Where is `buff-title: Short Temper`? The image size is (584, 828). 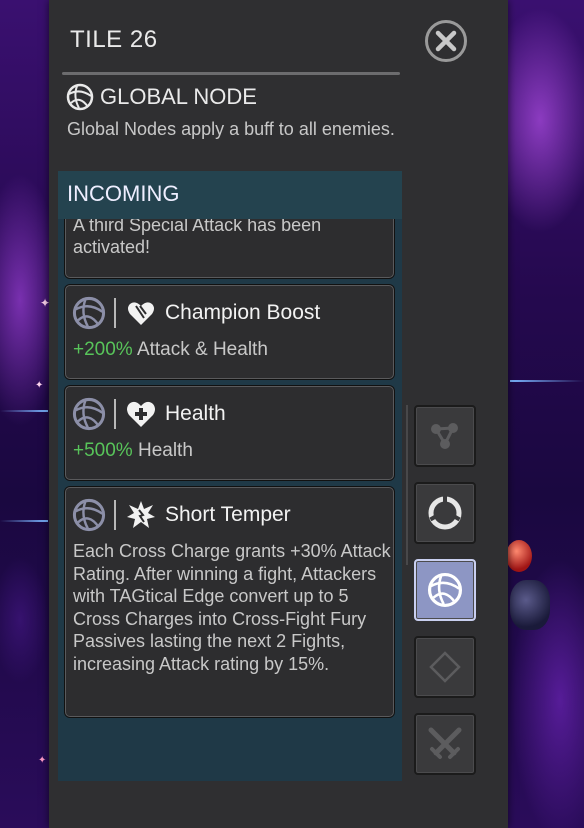
buff-title: Short Temper is located at coordinates (228, 514).